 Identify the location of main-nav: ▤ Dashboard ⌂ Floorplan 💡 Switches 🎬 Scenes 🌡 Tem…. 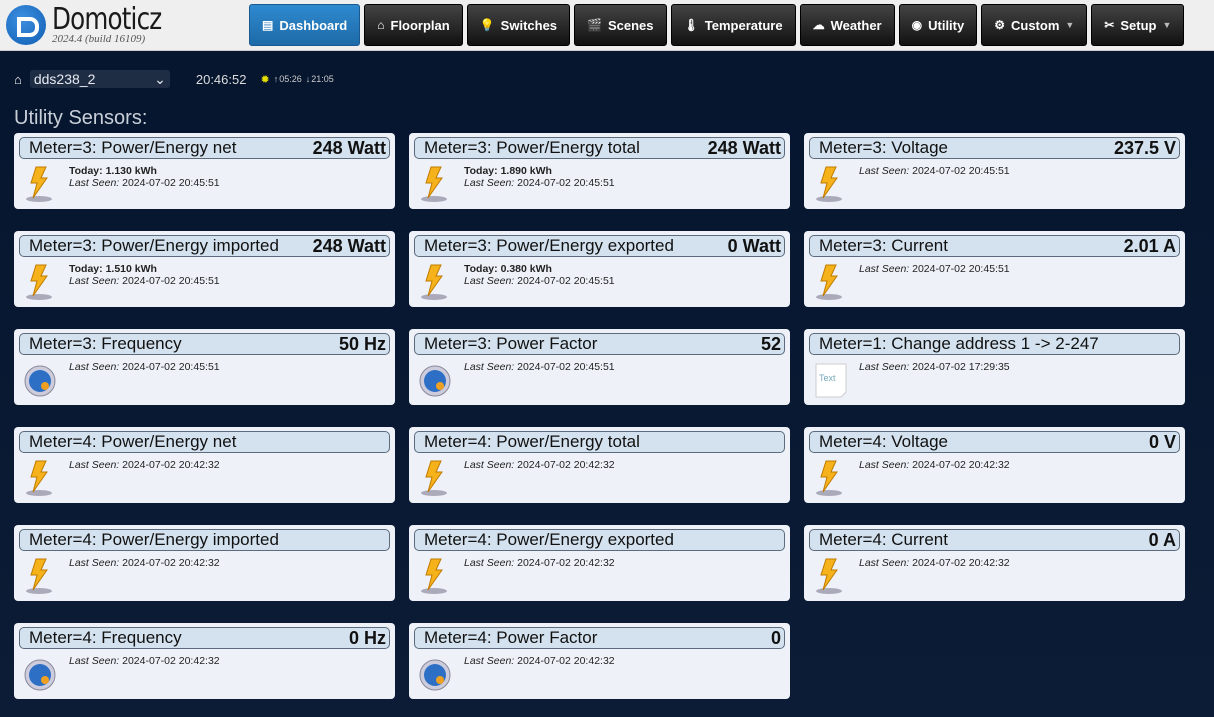
(717, 25).